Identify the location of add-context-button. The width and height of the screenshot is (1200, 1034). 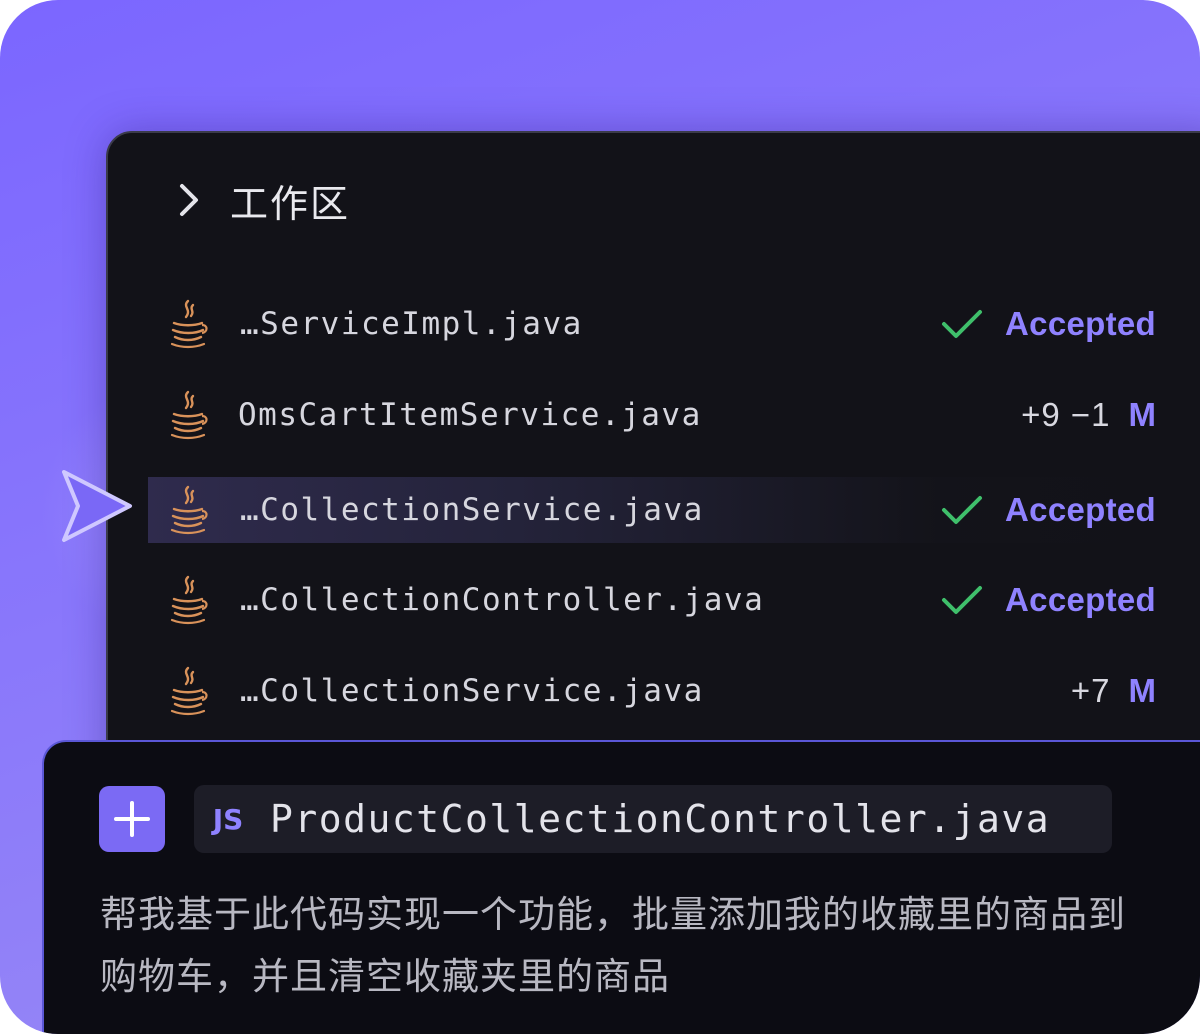
(132, 819).